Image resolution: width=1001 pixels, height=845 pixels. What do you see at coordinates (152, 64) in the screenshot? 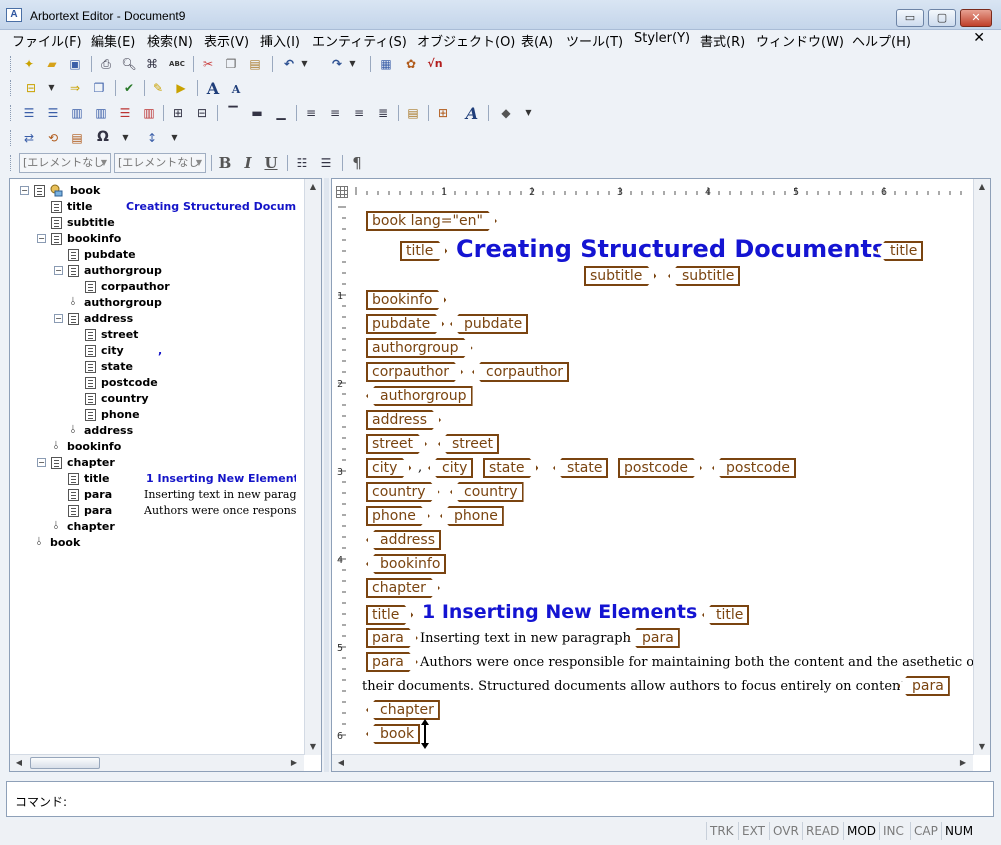
I see `find-binoculars-icon: ⌘` at bounding box center [152, 64].